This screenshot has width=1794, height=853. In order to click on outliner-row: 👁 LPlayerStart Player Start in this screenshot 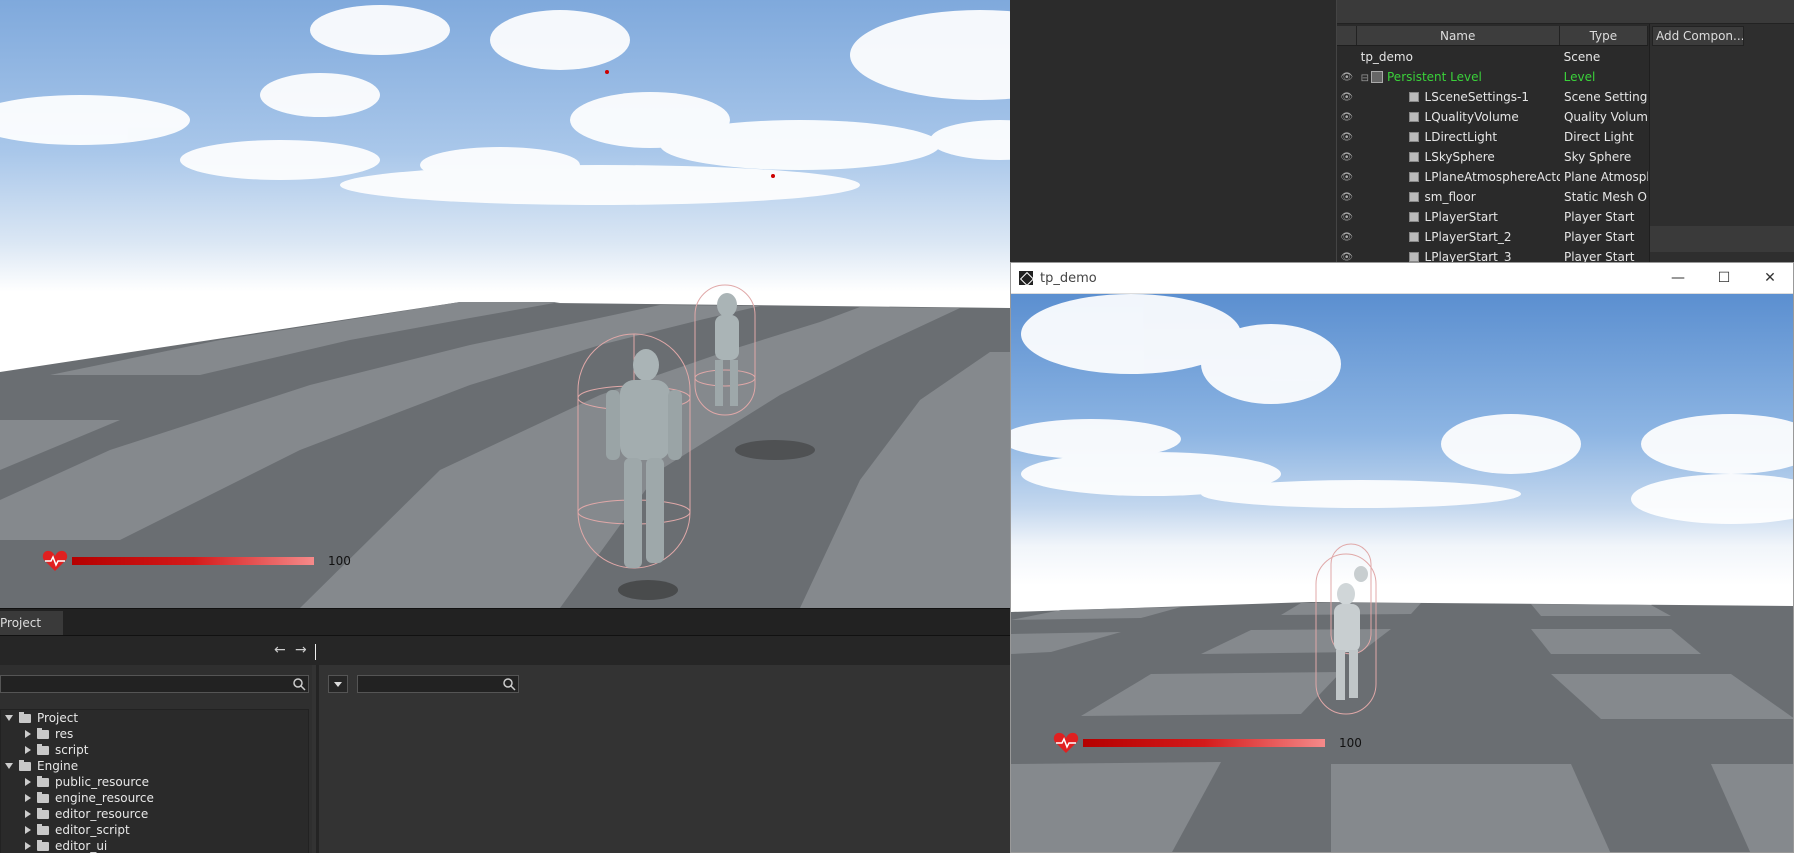, I will do `click(1492, 217)`.